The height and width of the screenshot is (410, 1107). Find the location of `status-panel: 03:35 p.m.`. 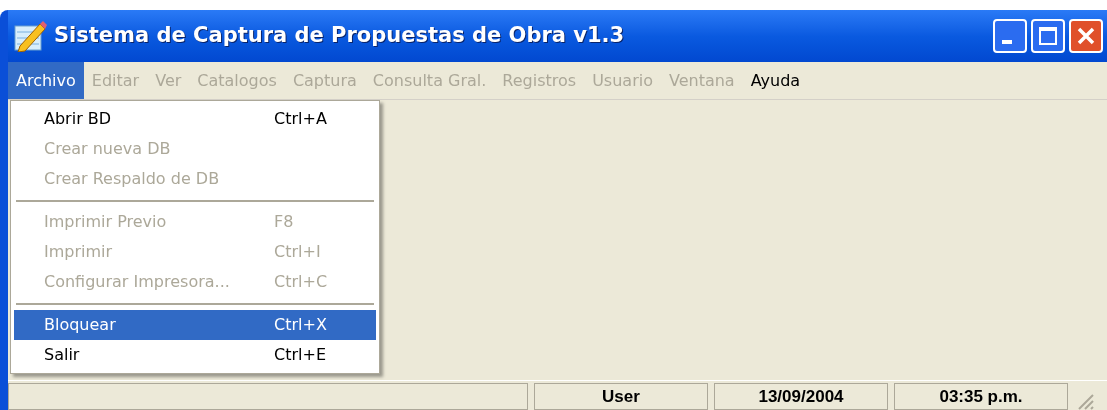

status-panel: 03:35 p.m. is located at coordinates (981, 396).